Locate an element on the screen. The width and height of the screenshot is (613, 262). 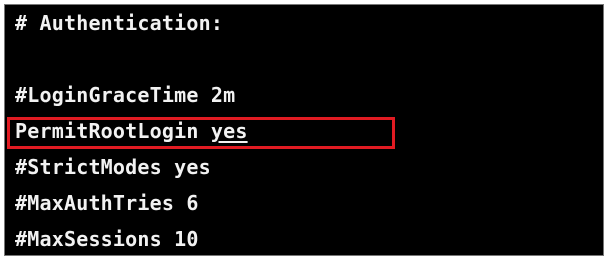
max-auth-tries-line: #MaxAuthTries 6 is located at coordinates (107, 203).